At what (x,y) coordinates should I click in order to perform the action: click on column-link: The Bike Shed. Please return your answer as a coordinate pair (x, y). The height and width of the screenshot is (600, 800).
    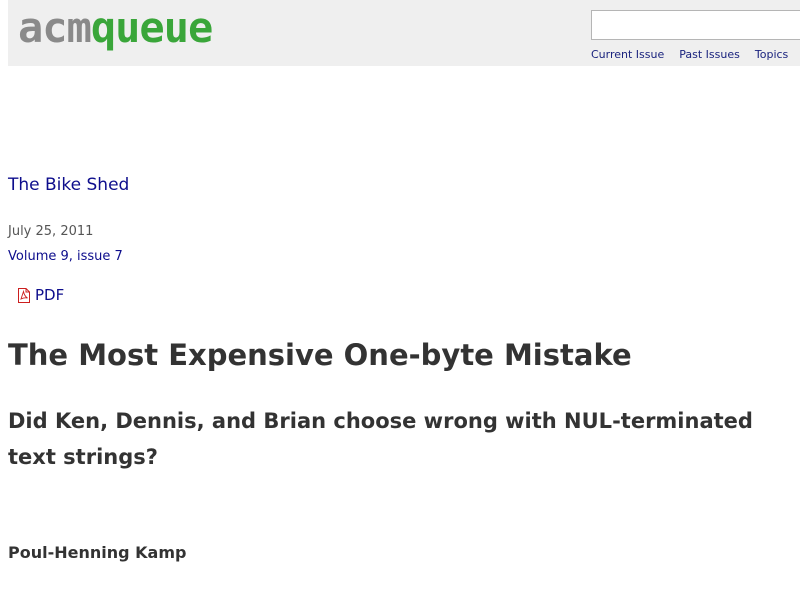
    Looking at the image, I should click on (68, 185).